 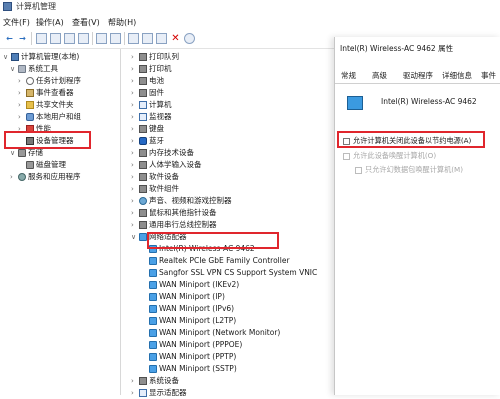 I want to click on network-adapter-item: WAN Miniport (IKEv2), so click(x=194, y=285).